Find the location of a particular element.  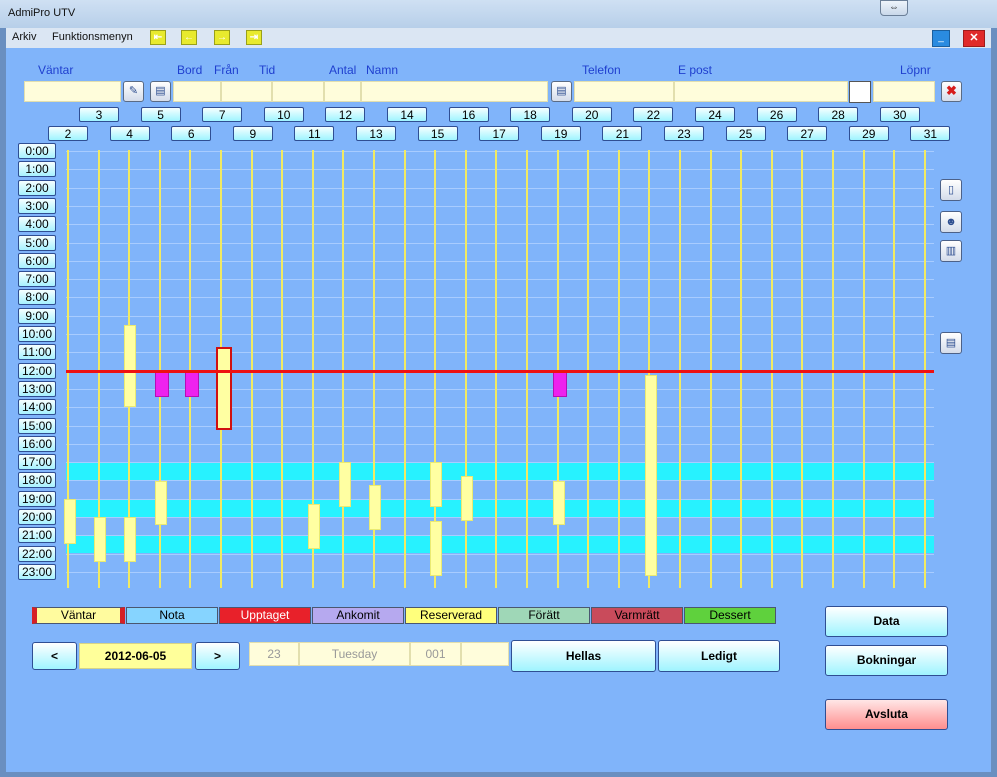

menu-arkiv: Arkiv is located at coordinates (24, 37).